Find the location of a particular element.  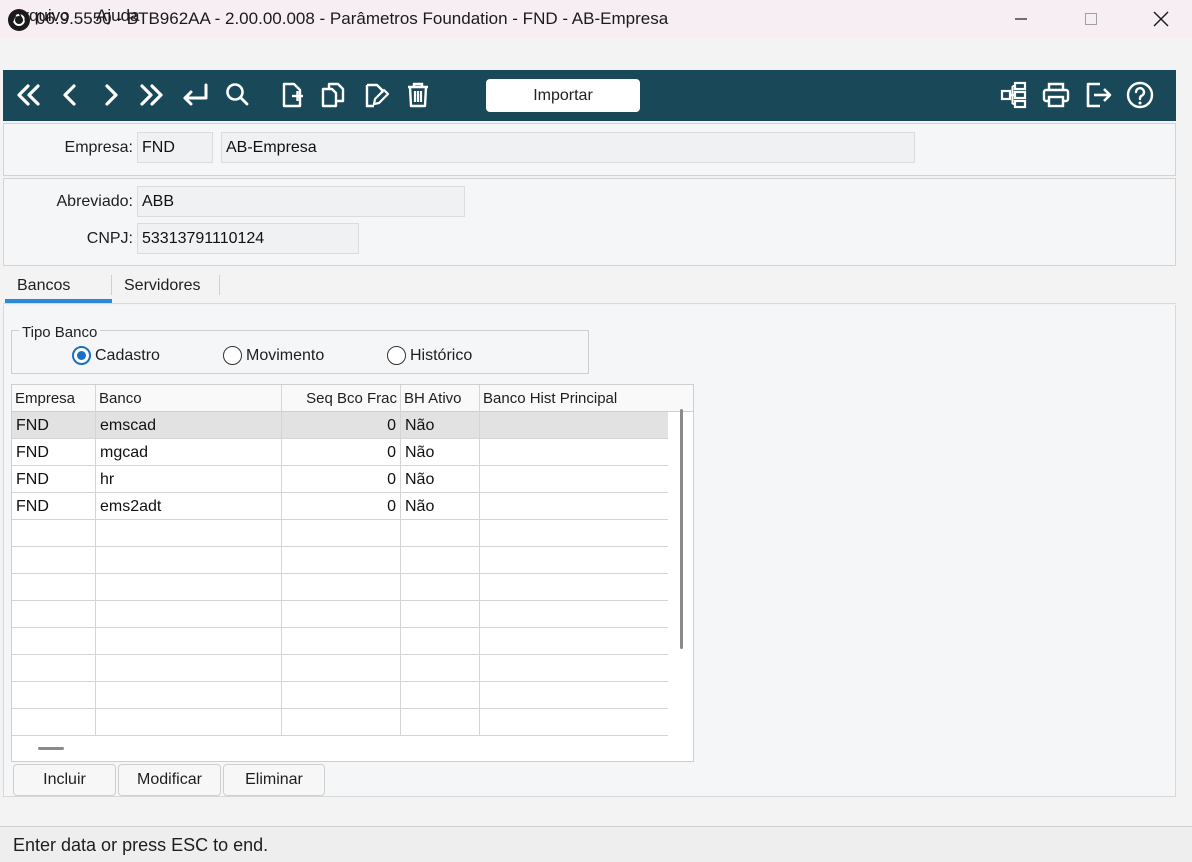

column-header-banco-hist-principal: Banco Hist Principal is located at coordinates (586, 398).